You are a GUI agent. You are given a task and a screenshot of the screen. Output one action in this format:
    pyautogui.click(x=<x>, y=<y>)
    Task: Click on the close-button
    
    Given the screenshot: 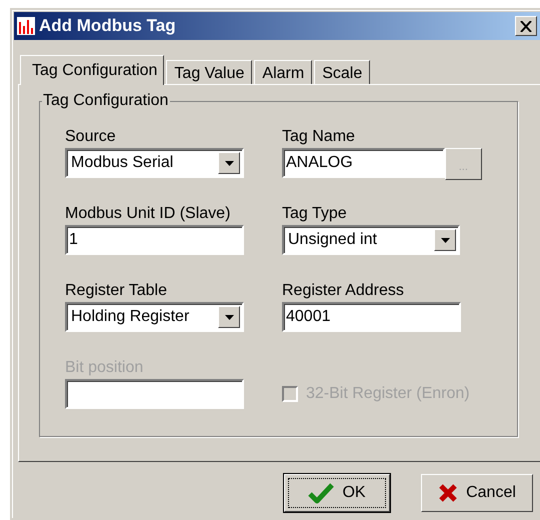 What is the action you would take?
    pyautogui.click(x=526, y=26)
    